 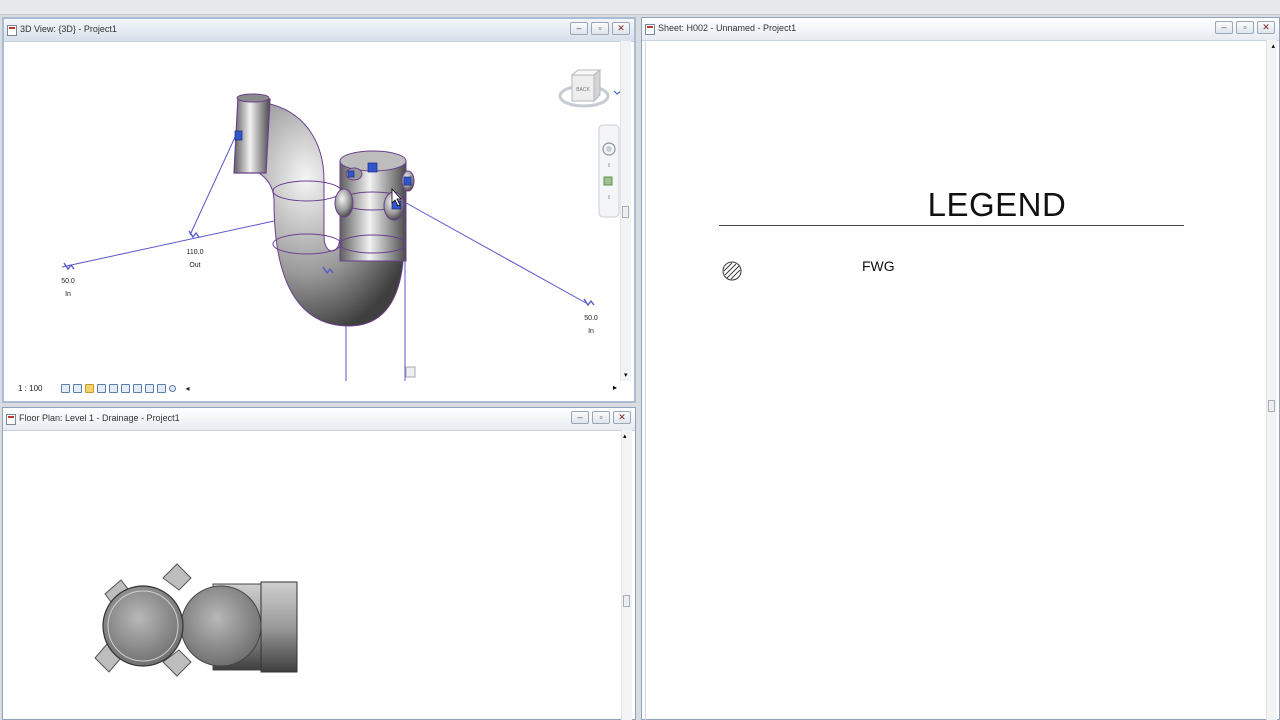 I want to click on connector-flow-mid: Out, so click(x=194, y=265).